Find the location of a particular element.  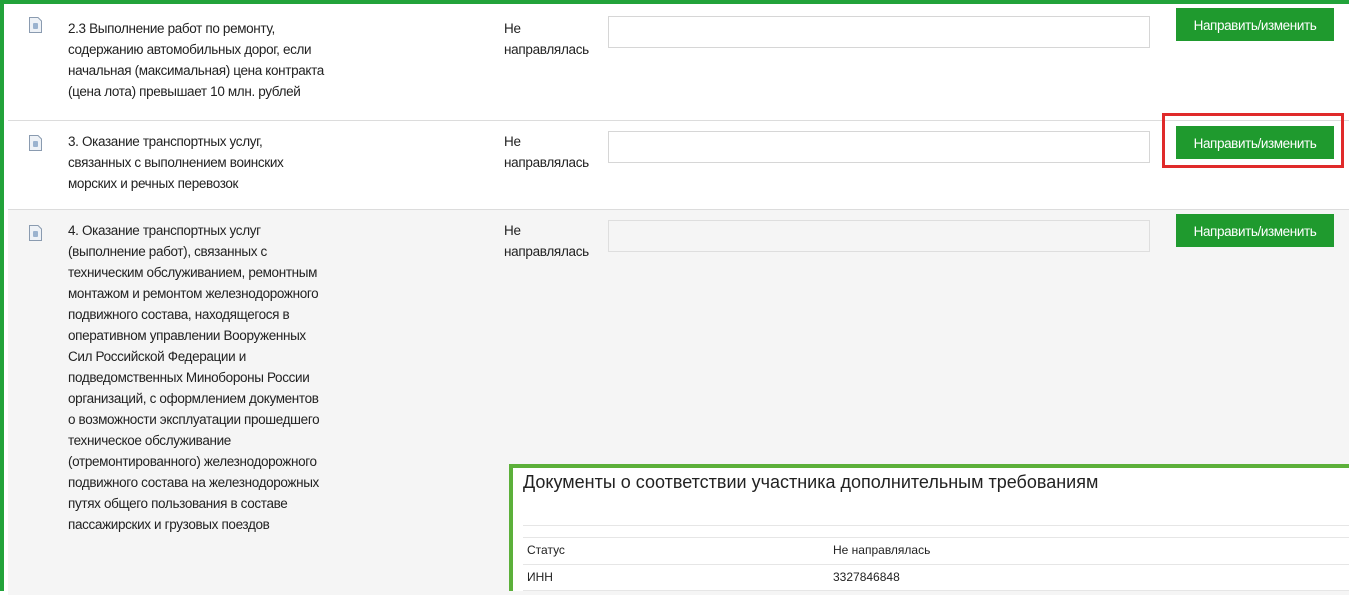

field-value-status: Не направлялась is located at coordinates (882, 550).